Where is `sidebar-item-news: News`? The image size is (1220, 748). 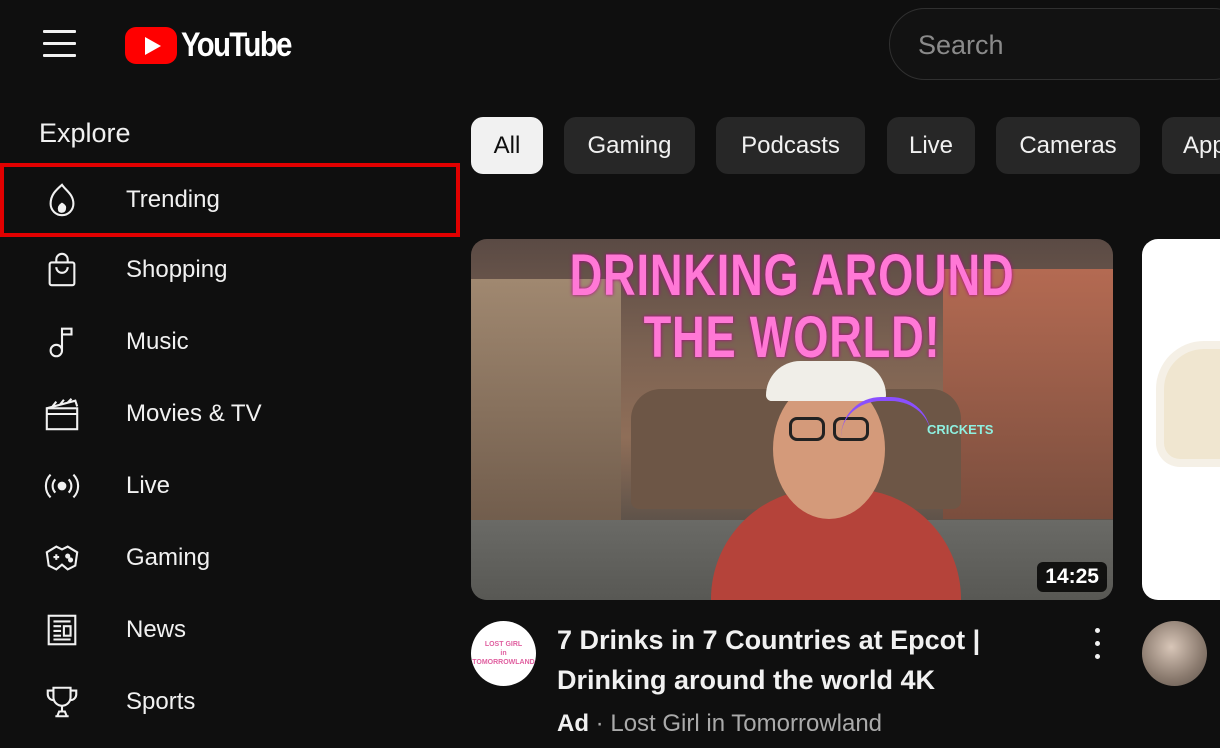 sidebar-item-news: News is located at coordinates (230, 630).